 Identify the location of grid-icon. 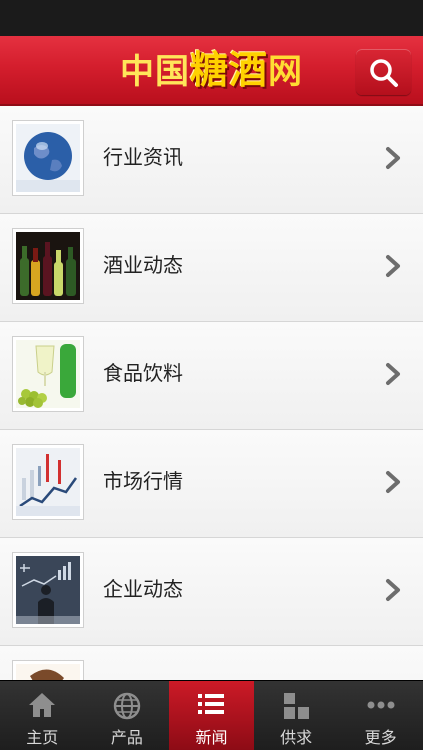
(297, 706).